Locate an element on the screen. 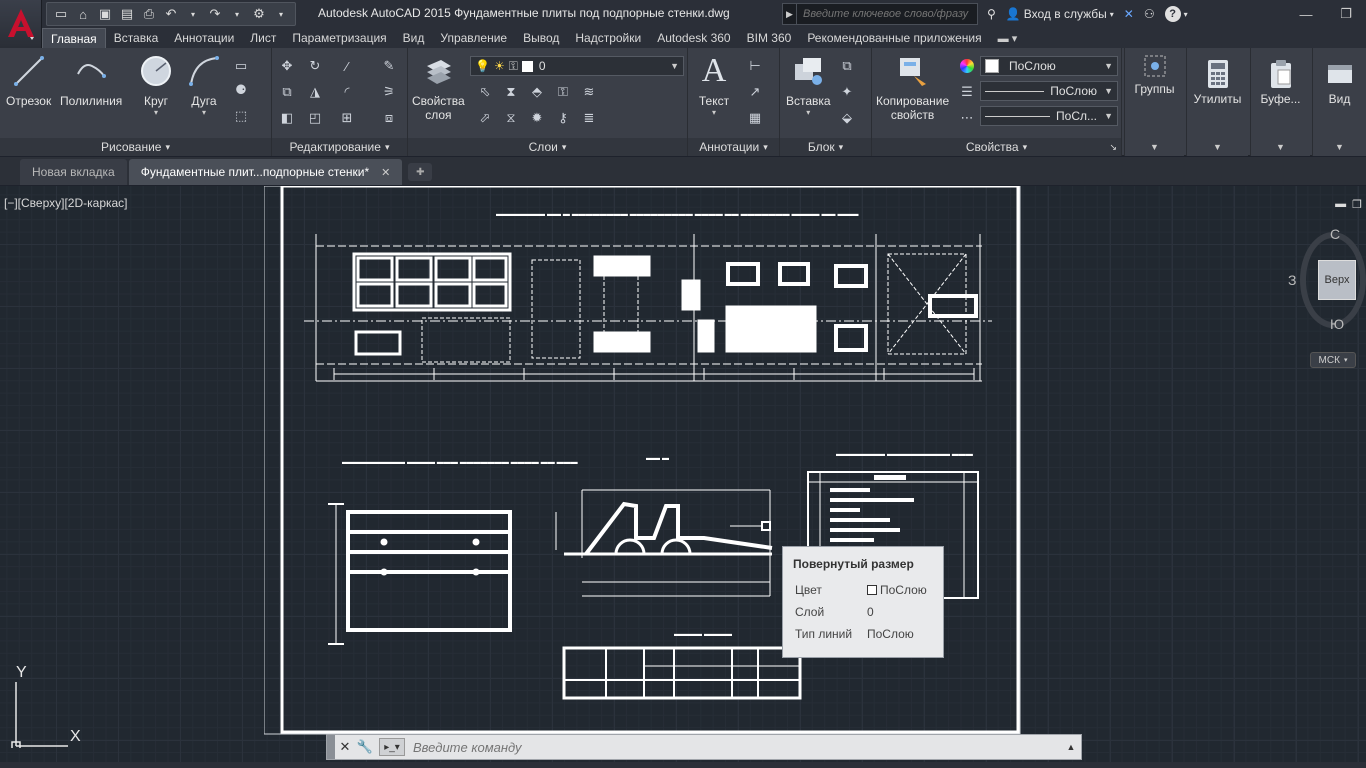  circle-button: Круг ▾ is located at coordinates (156, 84).